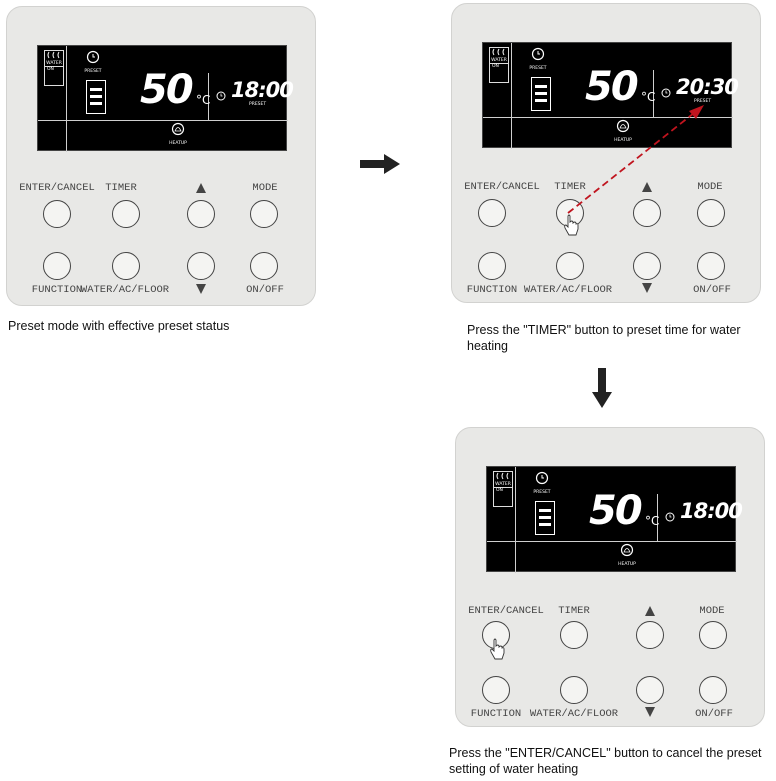 The height and width of the screenshot is (781, 776). Describe the element at coordinates (258, 104) in the screenshot. I see `time-preset-label: PRESET` at that location.